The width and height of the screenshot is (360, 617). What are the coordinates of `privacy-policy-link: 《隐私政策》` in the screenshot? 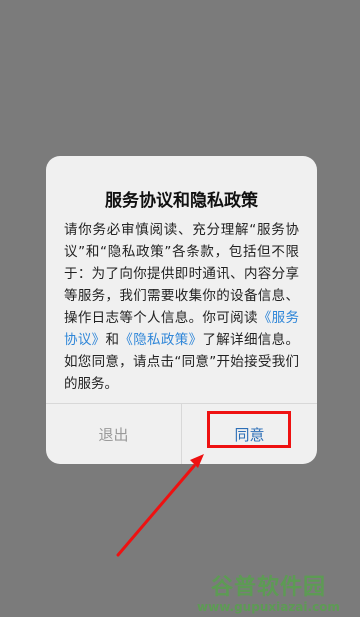 It's located at (160, 340).